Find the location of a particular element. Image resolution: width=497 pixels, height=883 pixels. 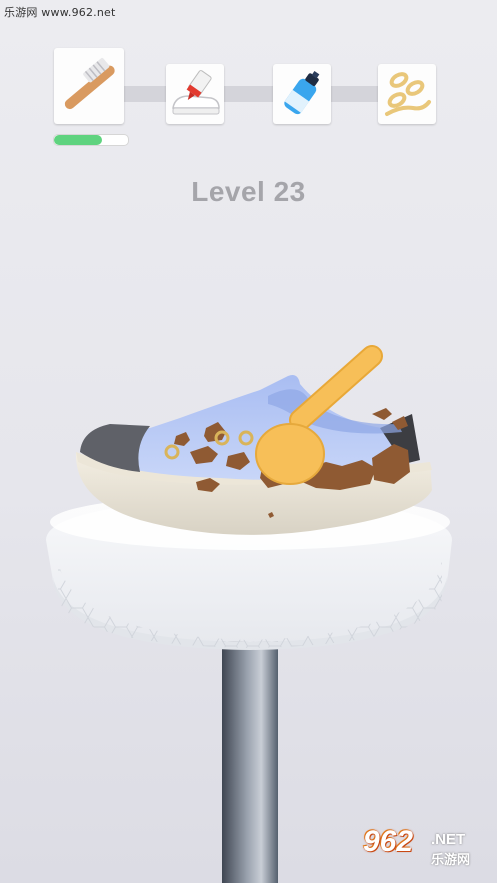

watermark-logo-chinese: 乐游网 is located at coordinates (451, 859).